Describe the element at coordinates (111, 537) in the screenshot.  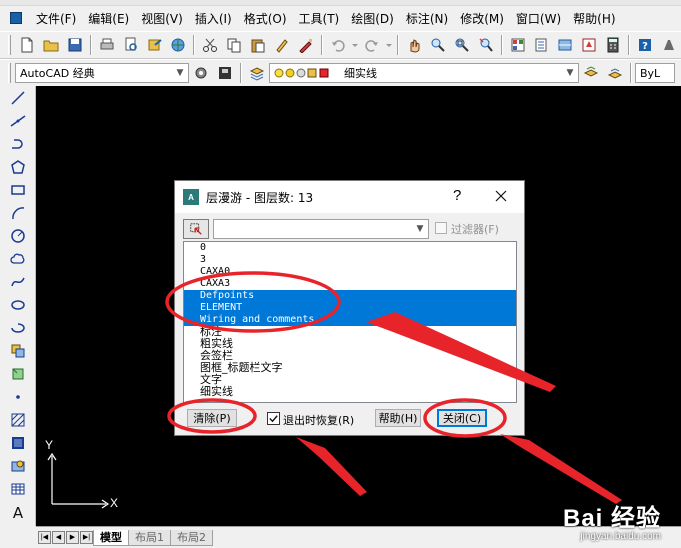
I see `tab-model: 模型` at that location.